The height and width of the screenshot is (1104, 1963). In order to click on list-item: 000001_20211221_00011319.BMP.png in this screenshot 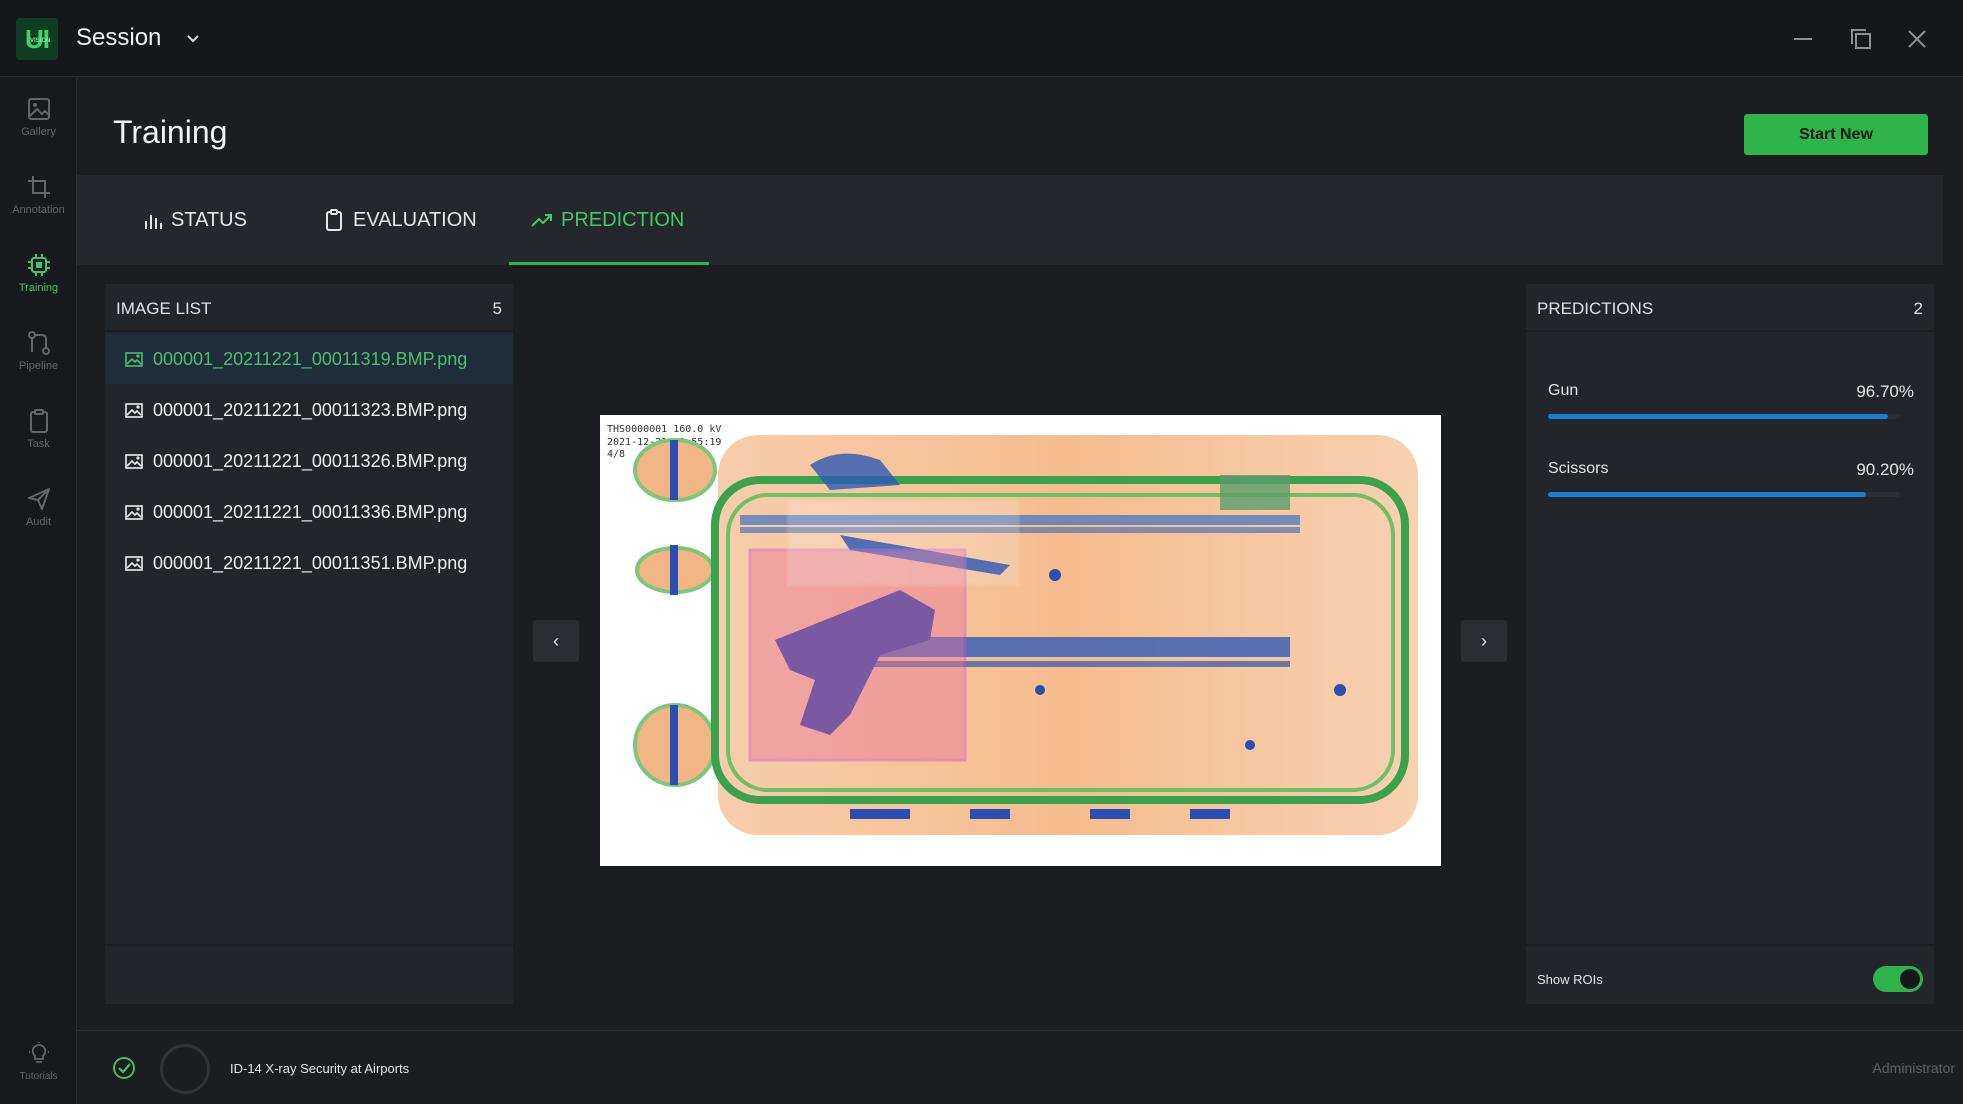, I will do `click(309, 359)`.